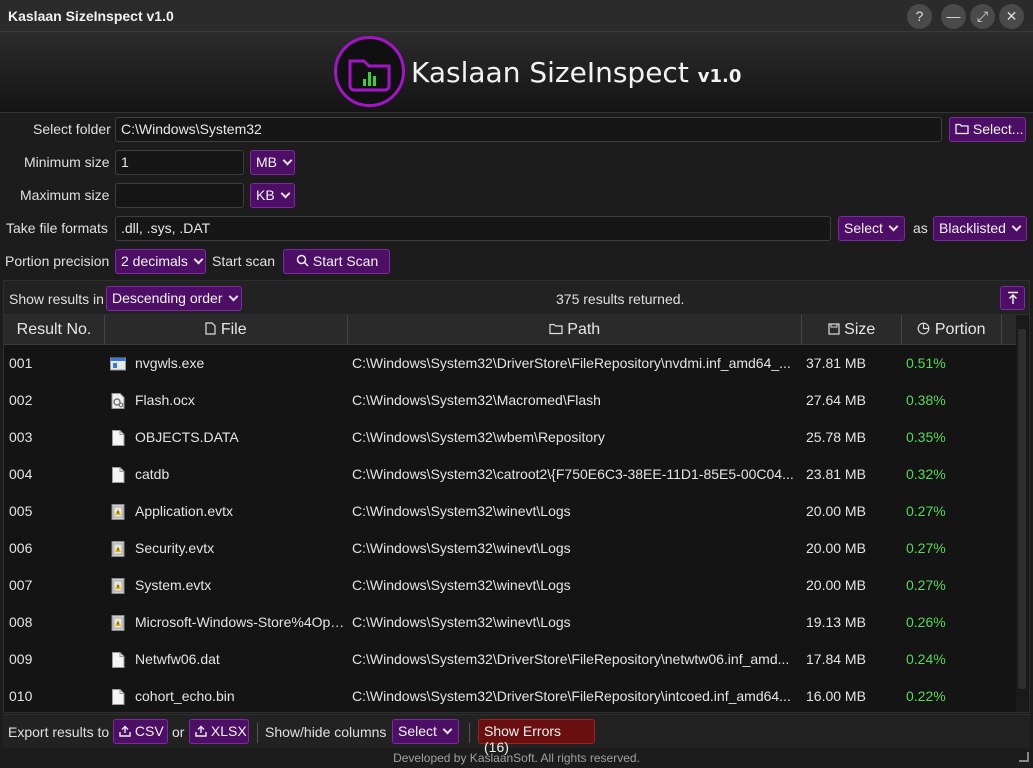 Image resolution: width=1033 pixels, height=768 pixels. I want to click on max-size-label: Maximum size, so click(65, 195).